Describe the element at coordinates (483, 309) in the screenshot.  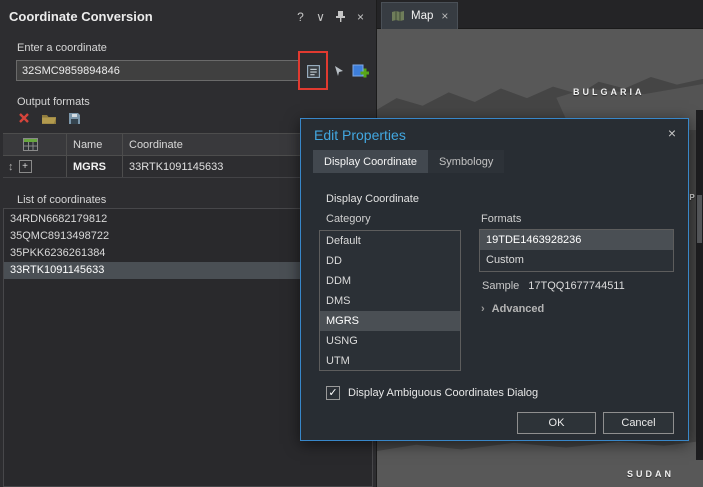
I see `chevron-right-icon: ›` at that location.